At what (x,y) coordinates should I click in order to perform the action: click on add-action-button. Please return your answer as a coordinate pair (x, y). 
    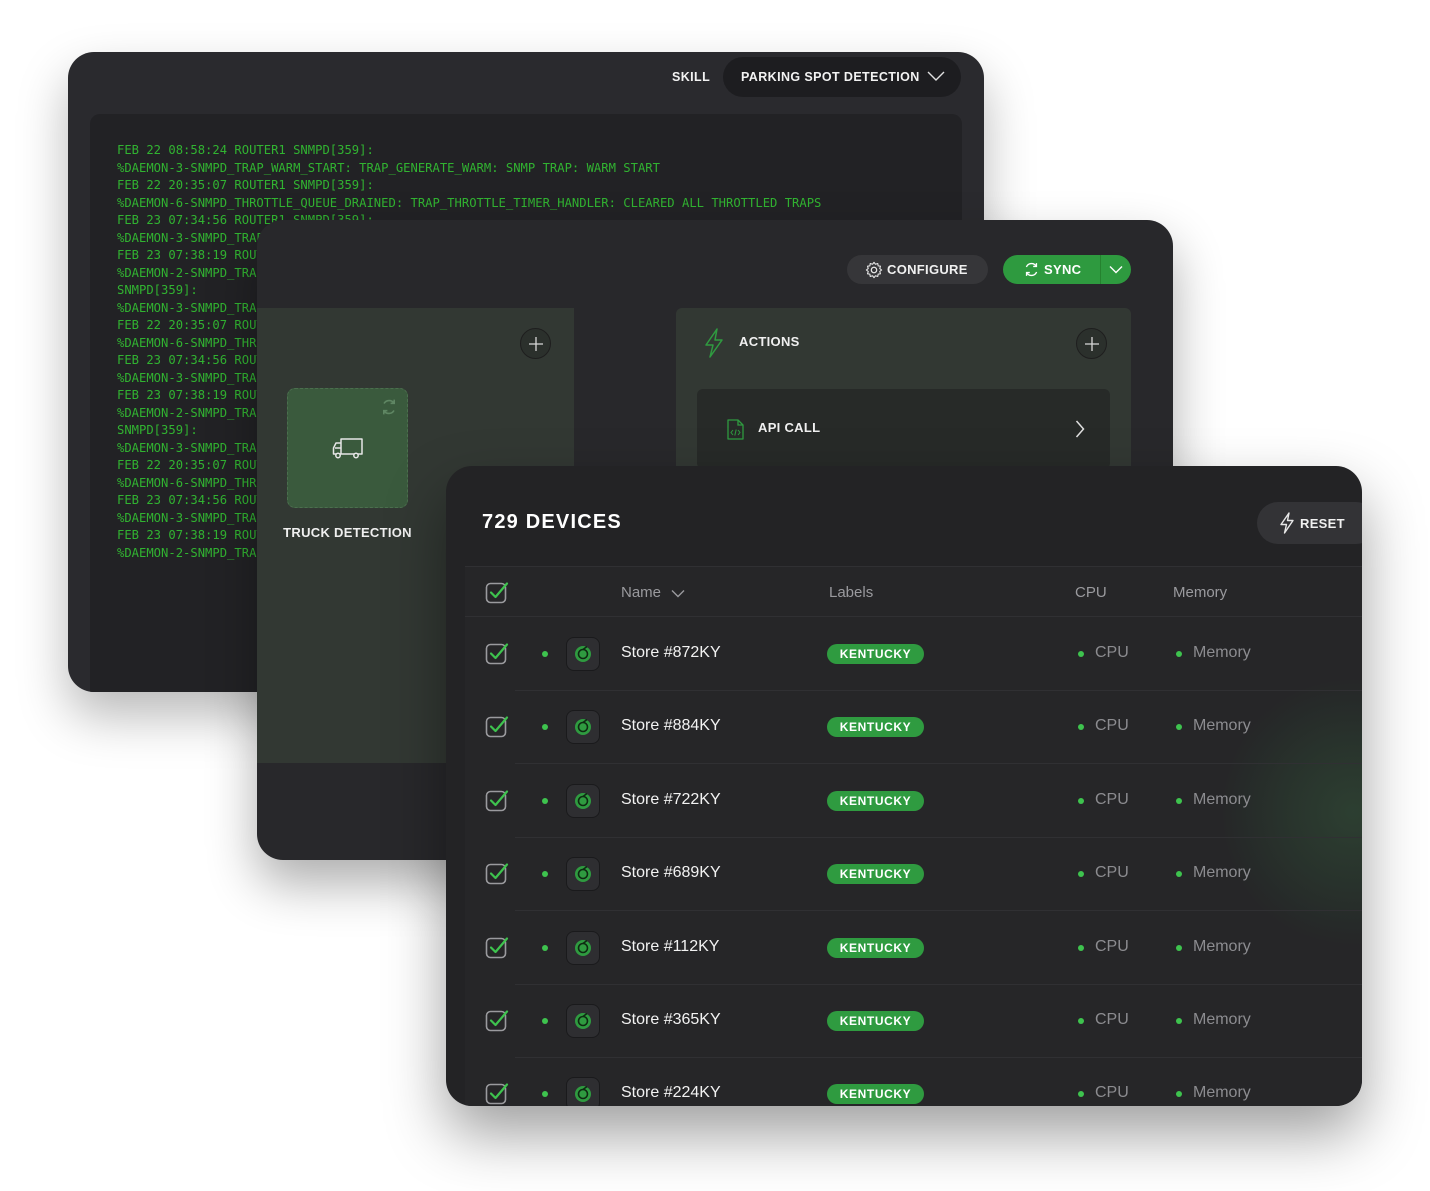
    Looking at the image, I should click on (1091, 343).